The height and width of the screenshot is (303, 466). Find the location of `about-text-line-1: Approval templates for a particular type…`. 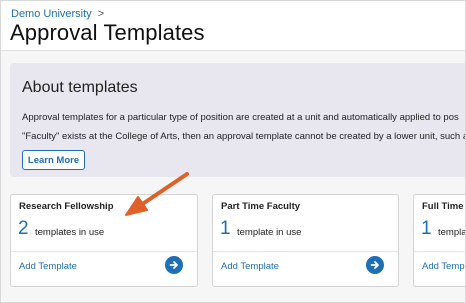

about-text-line-1: Approval templates for a particular type… is located at coordinates (240, 117).